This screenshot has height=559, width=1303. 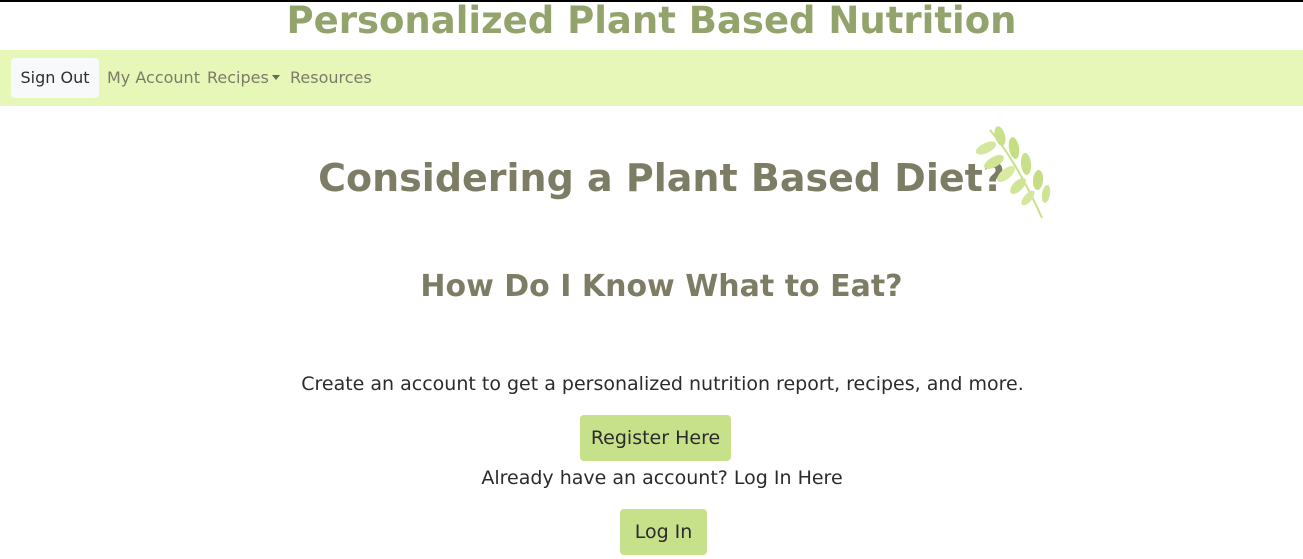 What do you see at coordinates (55, 78) in the screenshot?
I see `sign-out-button: Sign Out` at bounding box center [55, 78].